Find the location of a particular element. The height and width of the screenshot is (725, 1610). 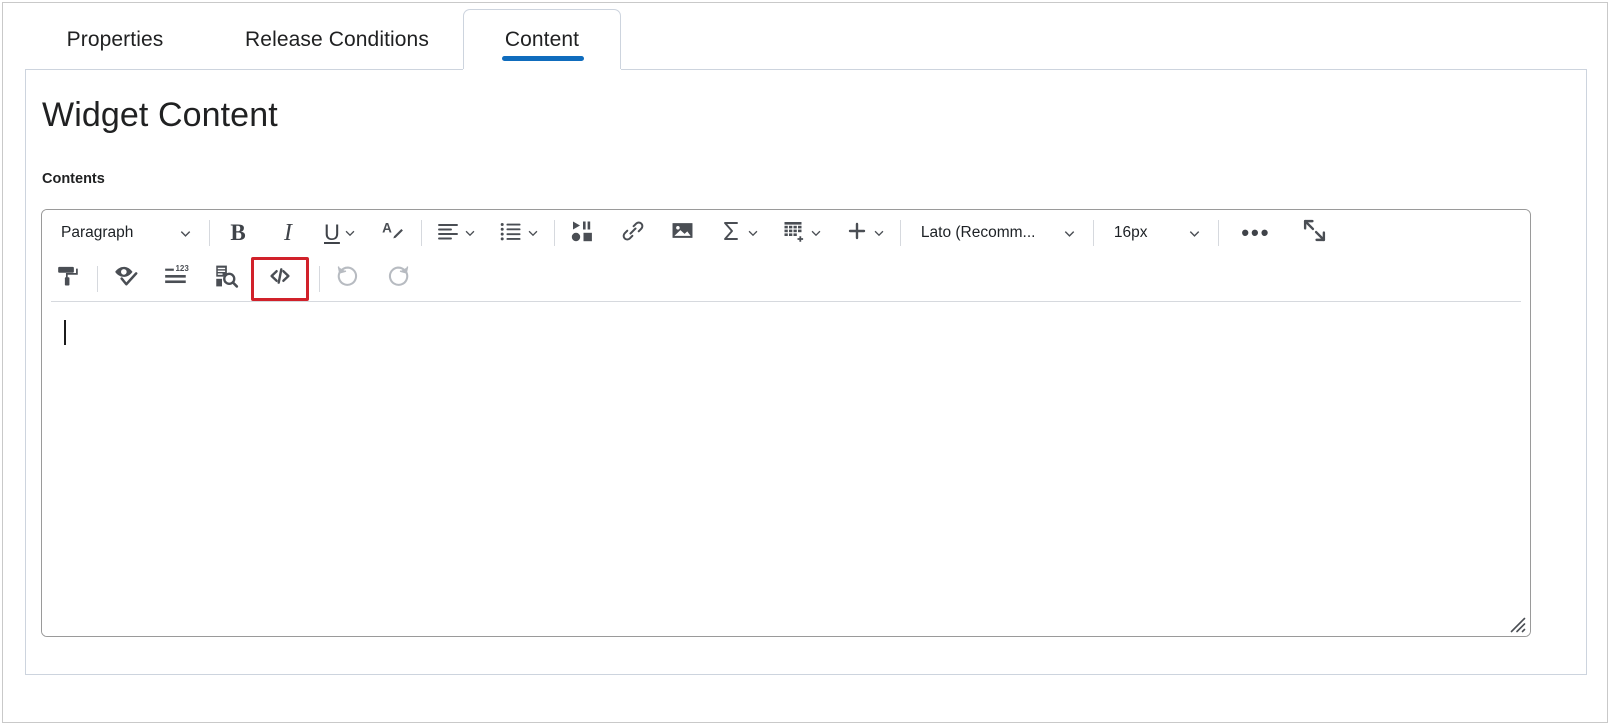

link-icon is located at coordinates (633, 233).